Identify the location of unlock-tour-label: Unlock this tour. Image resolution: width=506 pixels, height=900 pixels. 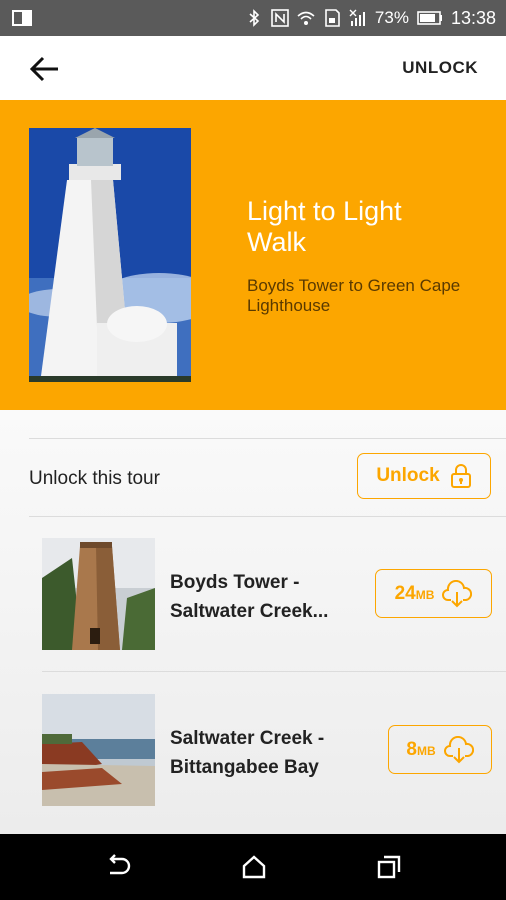
(94, 478).